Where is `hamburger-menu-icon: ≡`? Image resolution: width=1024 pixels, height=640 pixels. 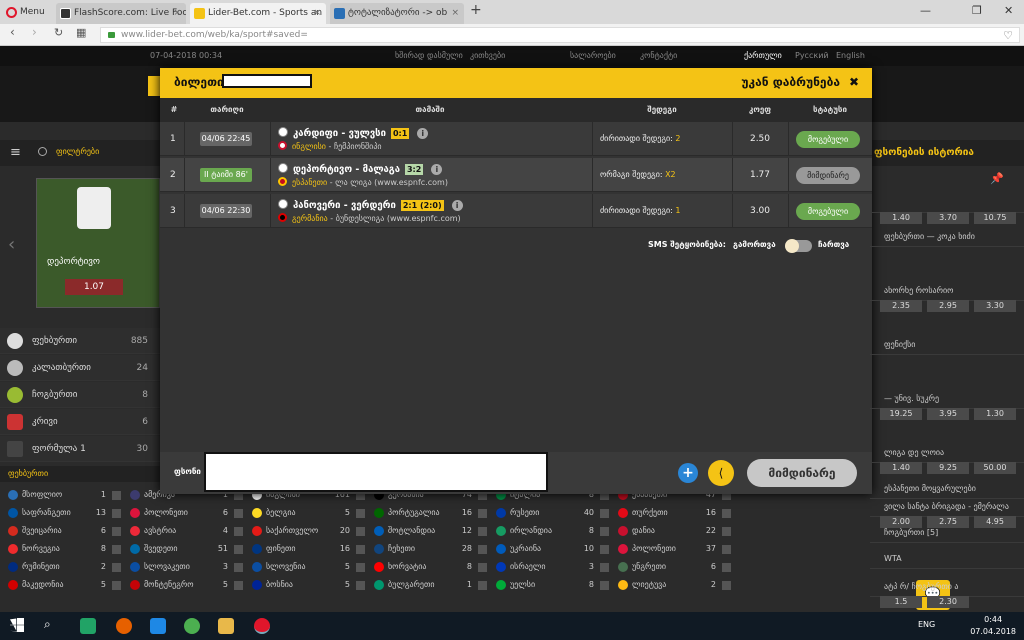
hamburger-menu-icon: ≡ is located at coordinates (15, 152).